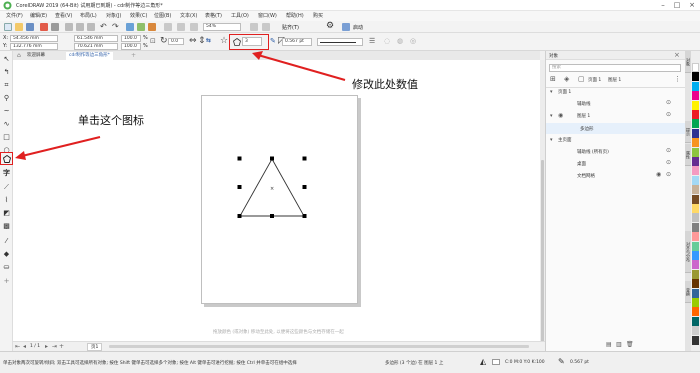 This screenshot has height=373, width=700. What do you see at coordinates (63, 15) in the screenshot?
I see `menu-view: 查看(V)` at bounding box center [63, 15].